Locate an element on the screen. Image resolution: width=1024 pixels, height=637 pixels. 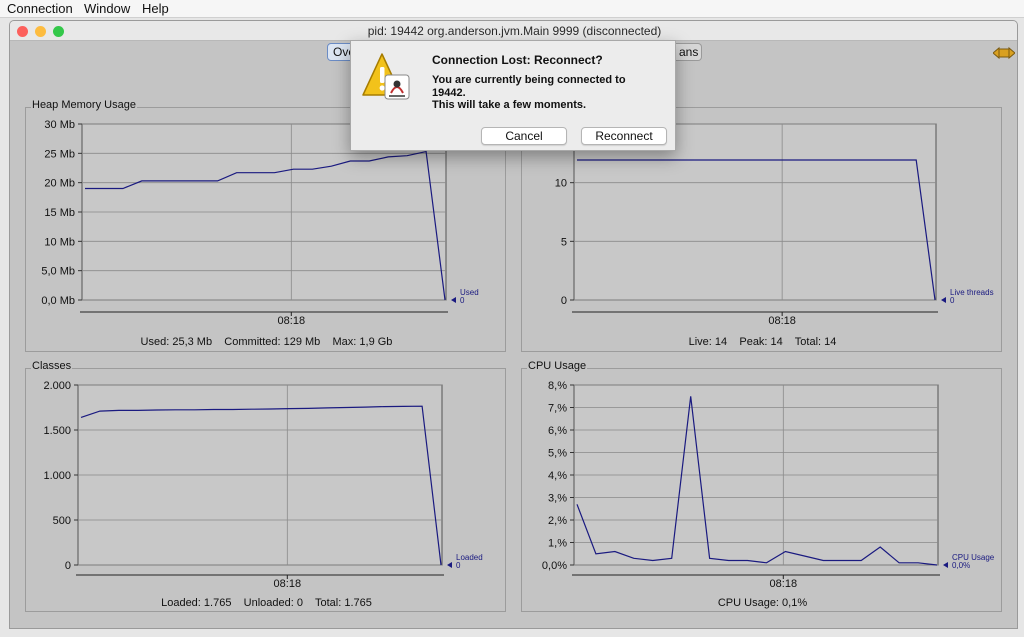
menu-help: Help is located at coordinates (155, 8).